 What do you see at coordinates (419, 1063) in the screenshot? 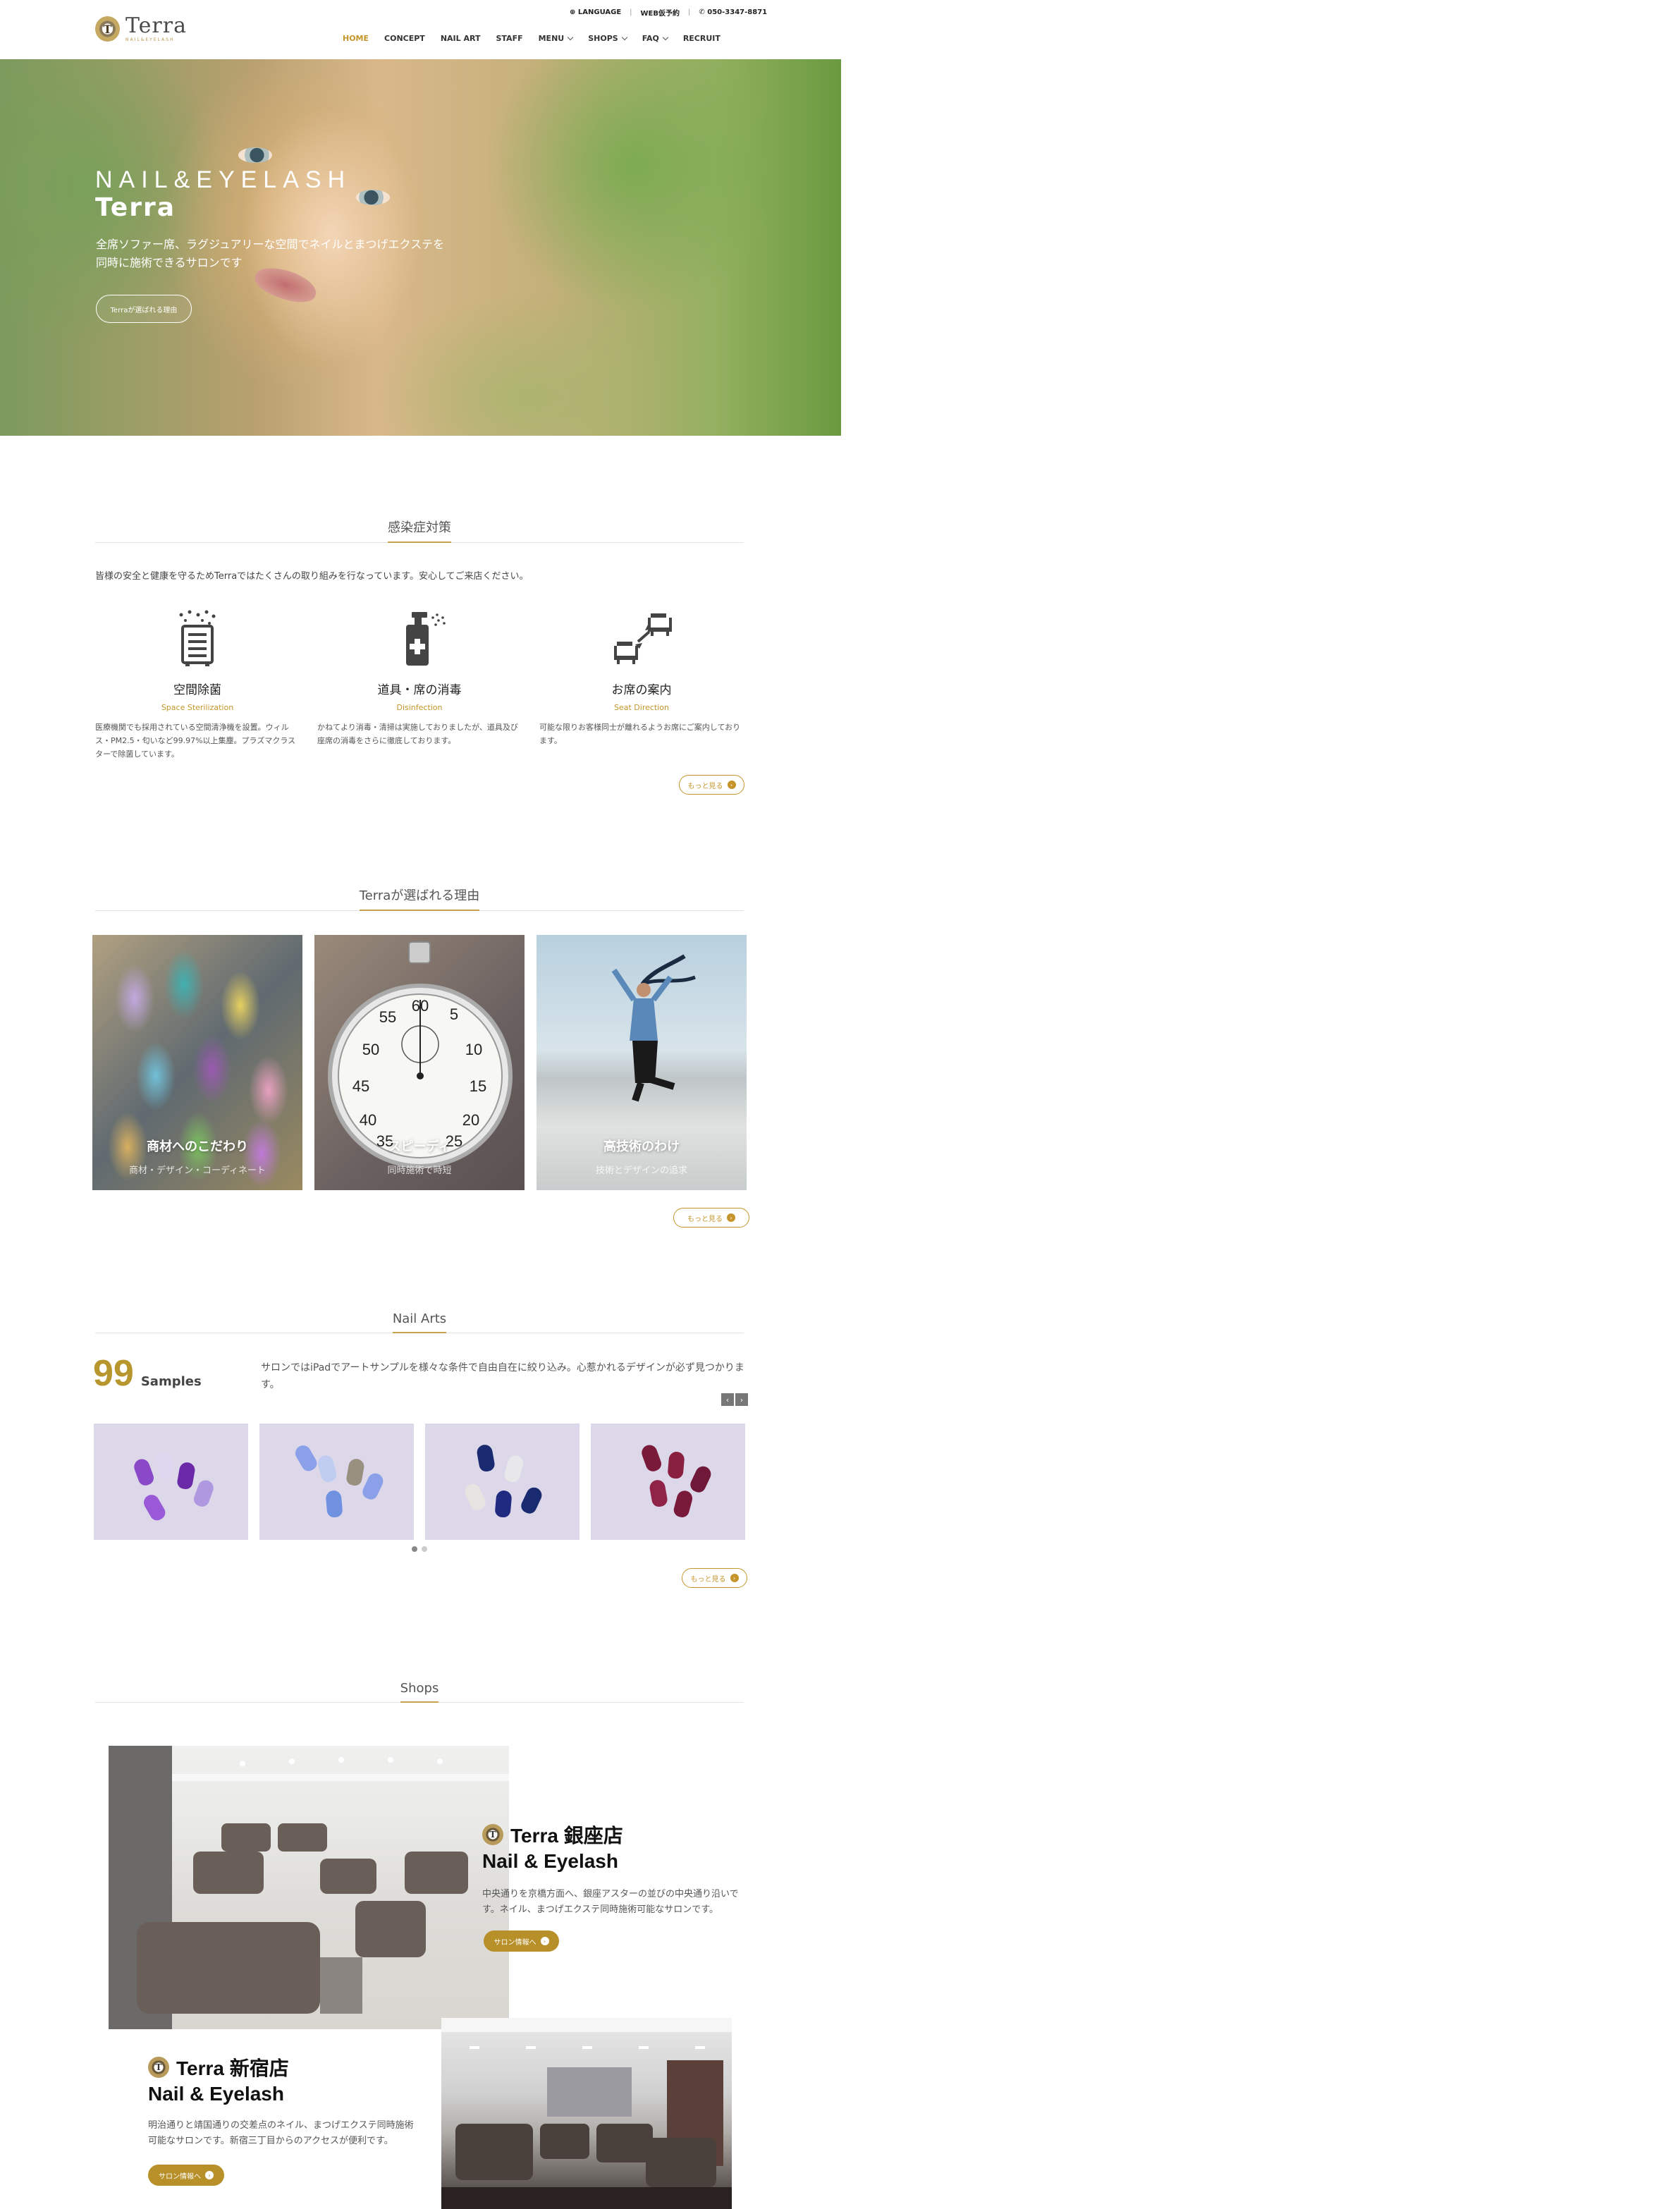
I see `reason-card-speedy: 60 5 10 15 20 25 35 40 45 50 55 スピーディ 同時施術で時短` at bounding box center [419, 1063].